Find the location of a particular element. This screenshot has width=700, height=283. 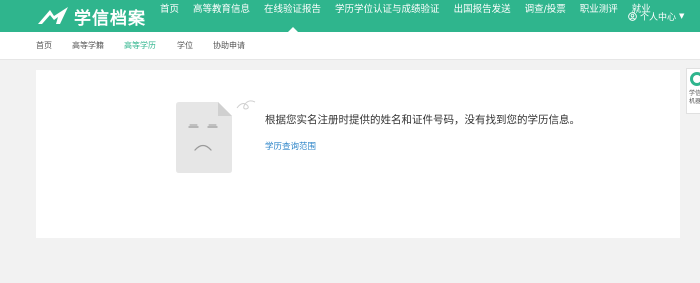

subnav-item-degree: 学位 is located at coordinates (185, 45).